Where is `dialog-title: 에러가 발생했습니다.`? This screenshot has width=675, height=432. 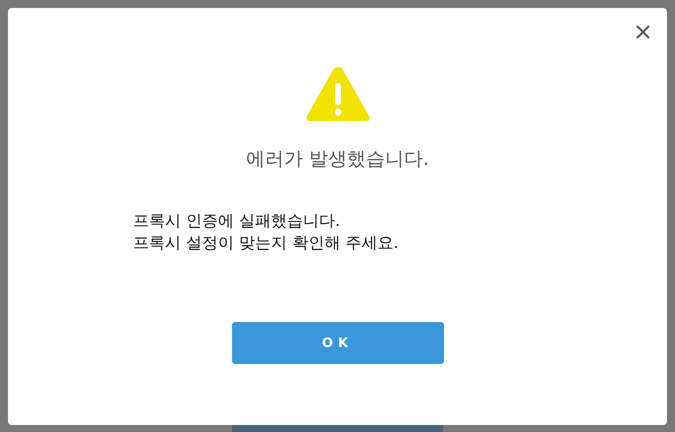 dialog-title: 에러가 발생했습니다. is located at coordinates (338, 159).